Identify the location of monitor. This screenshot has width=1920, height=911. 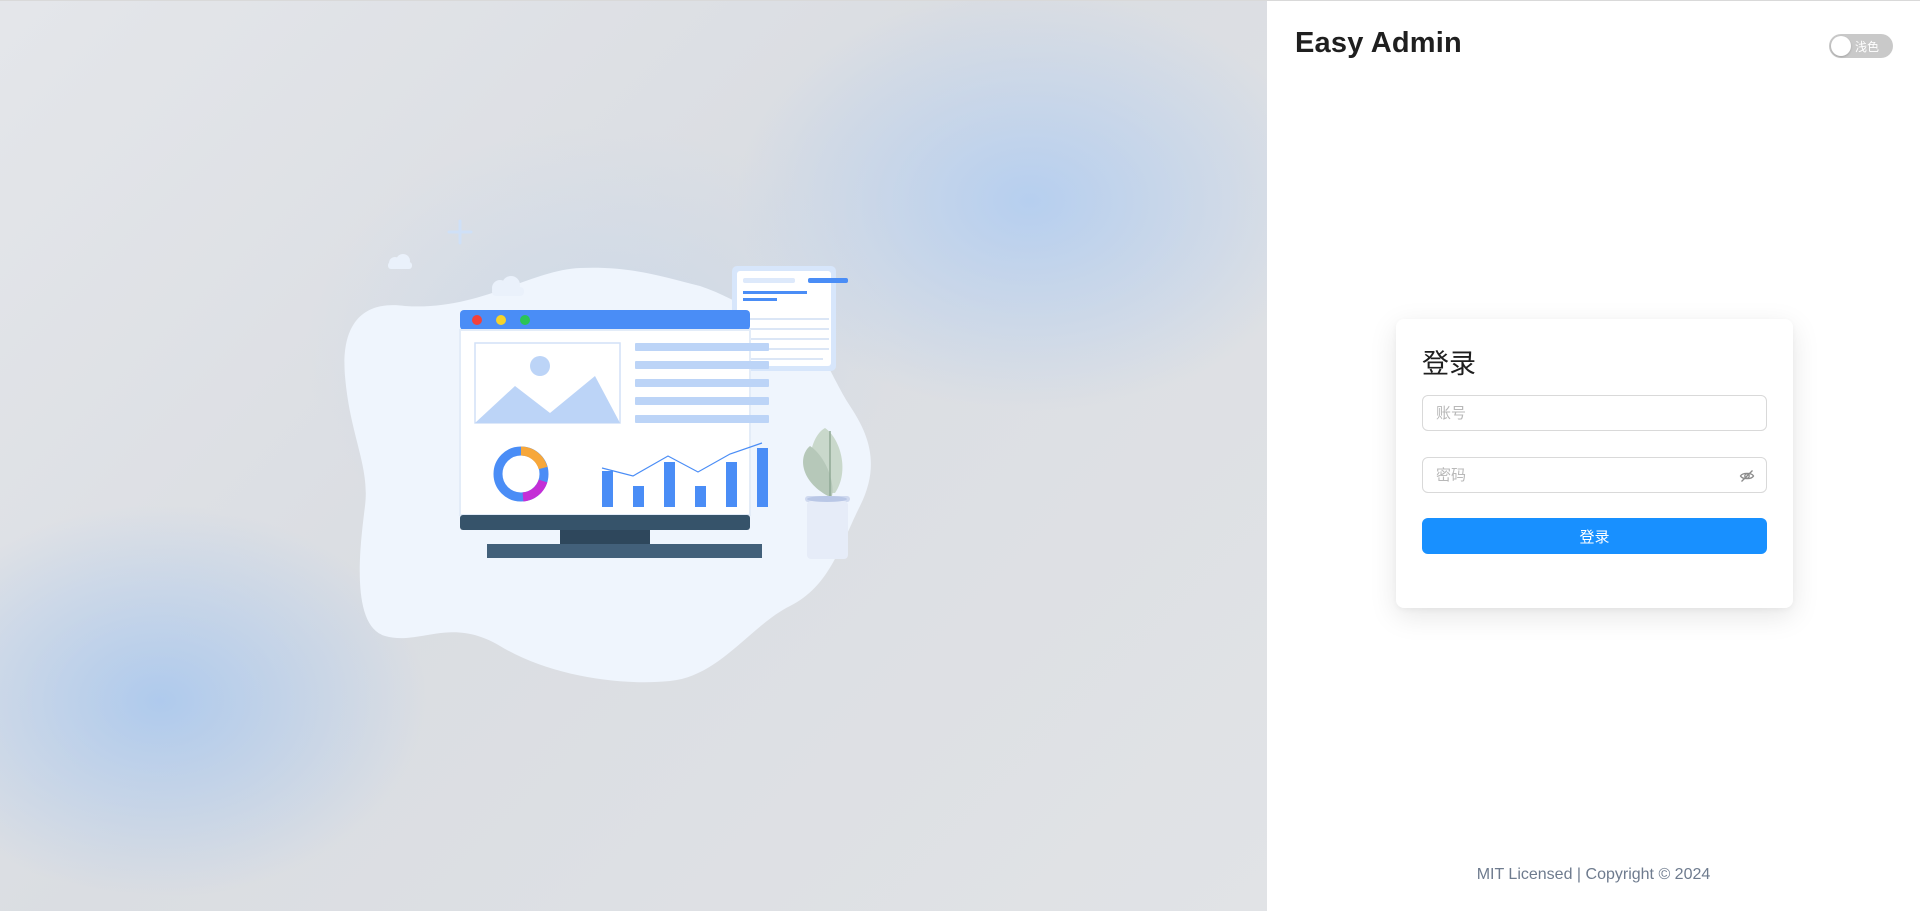
(614, 434).